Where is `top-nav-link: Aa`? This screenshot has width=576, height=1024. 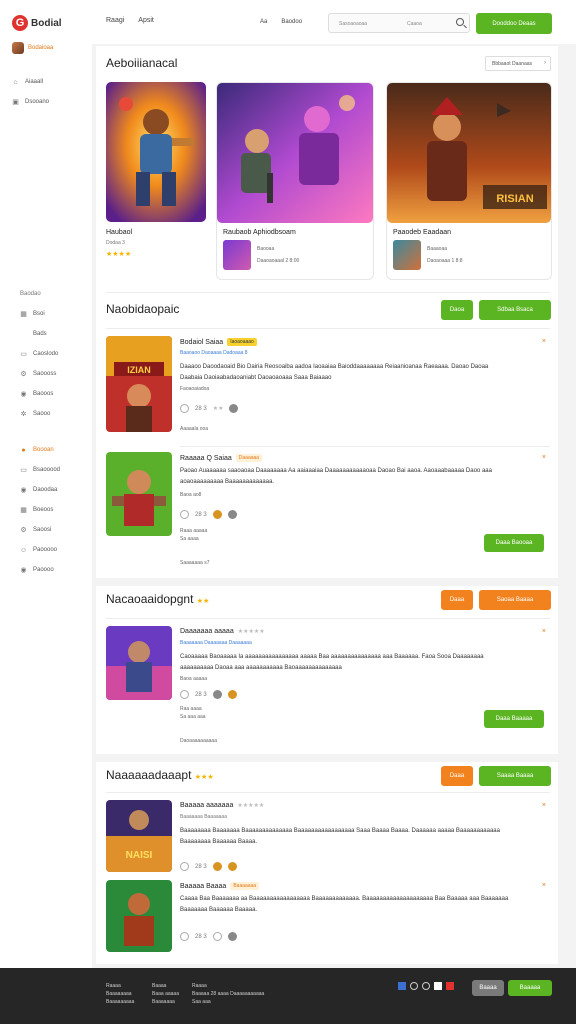
top-nav-link: Aa is located at coordinates (263, 22).